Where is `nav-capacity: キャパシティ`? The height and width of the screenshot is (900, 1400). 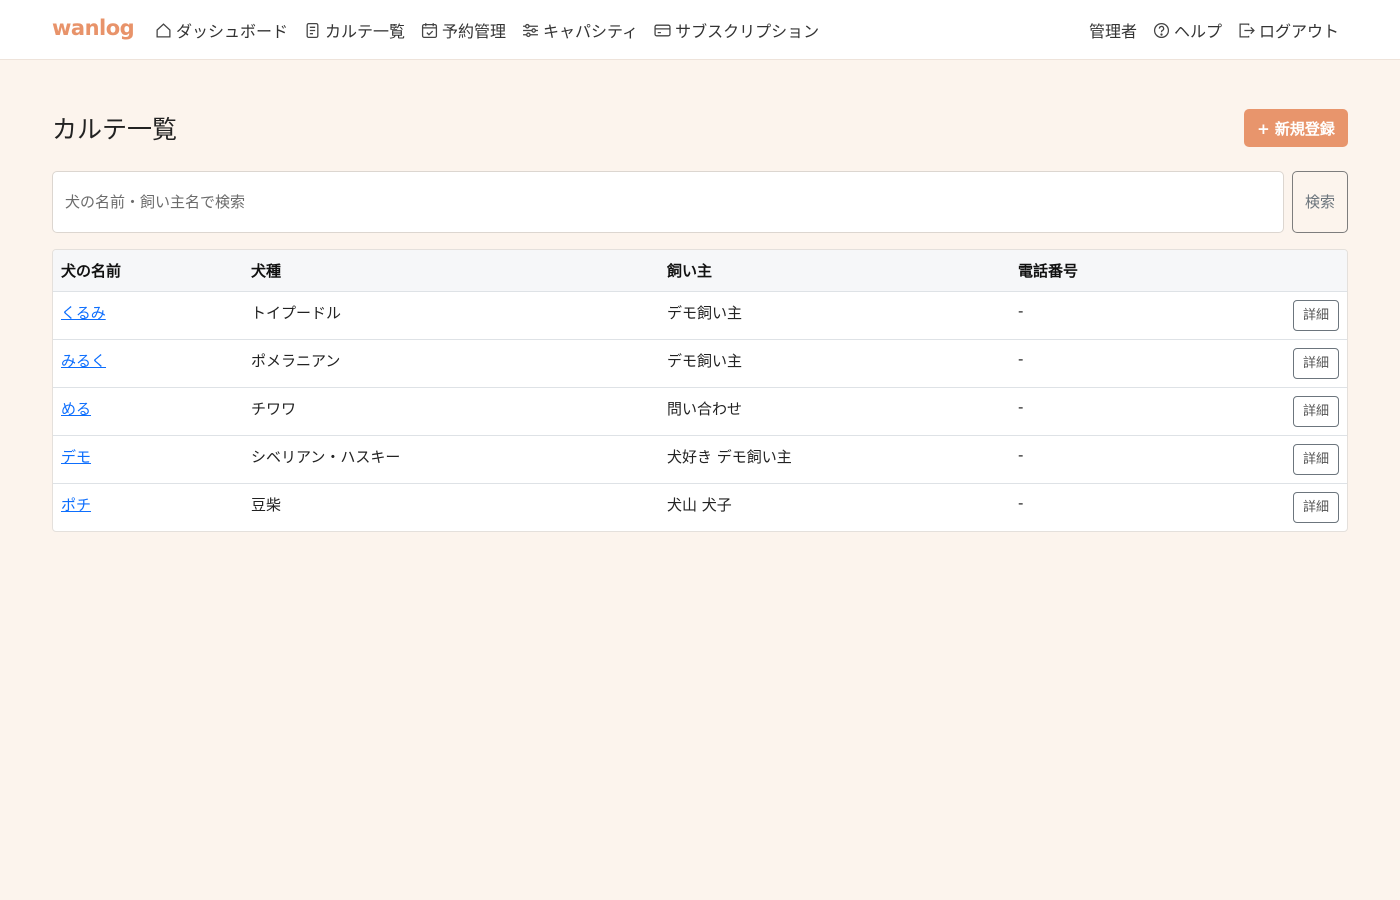 nav-capacity: キャパシティ is located at coordinates (580, 30).